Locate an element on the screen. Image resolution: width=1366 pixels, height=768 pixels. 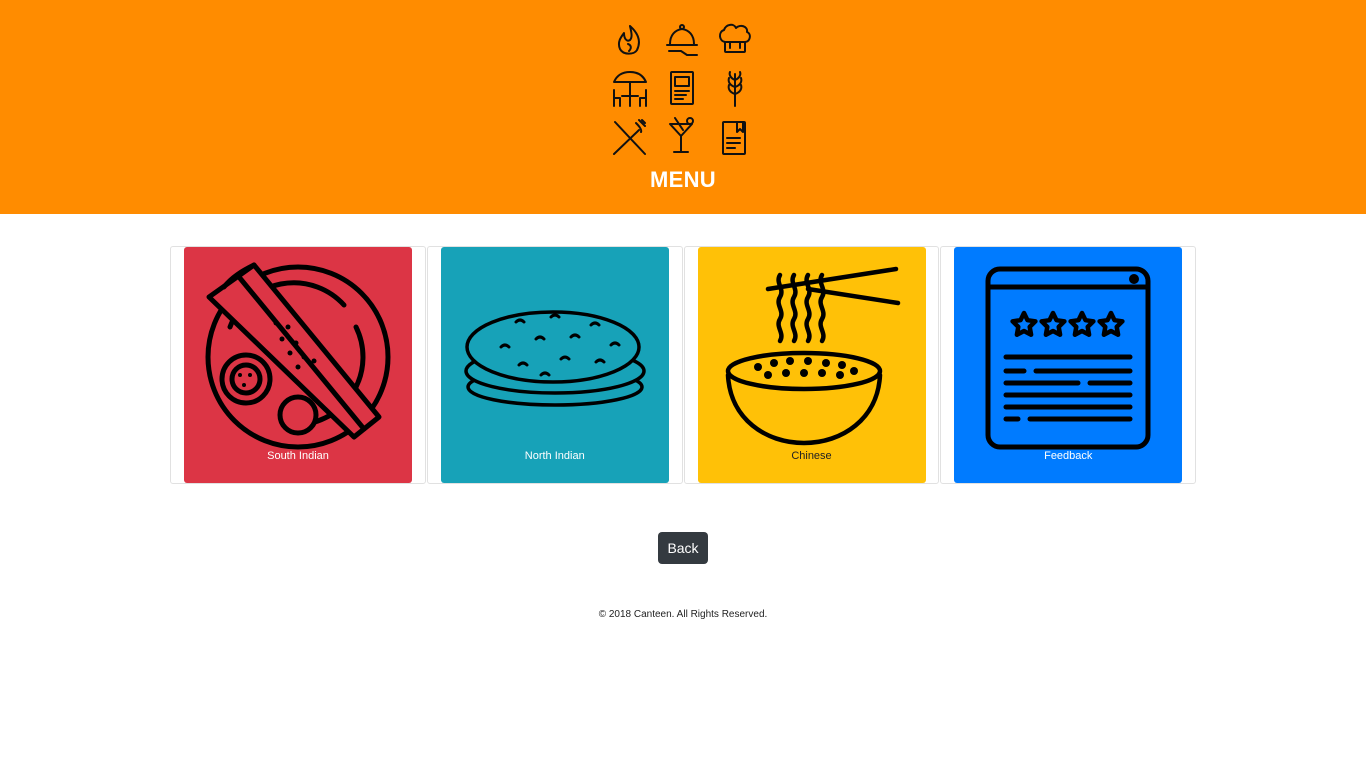
card-frame: Chinese is located at coordinates (811, 365).